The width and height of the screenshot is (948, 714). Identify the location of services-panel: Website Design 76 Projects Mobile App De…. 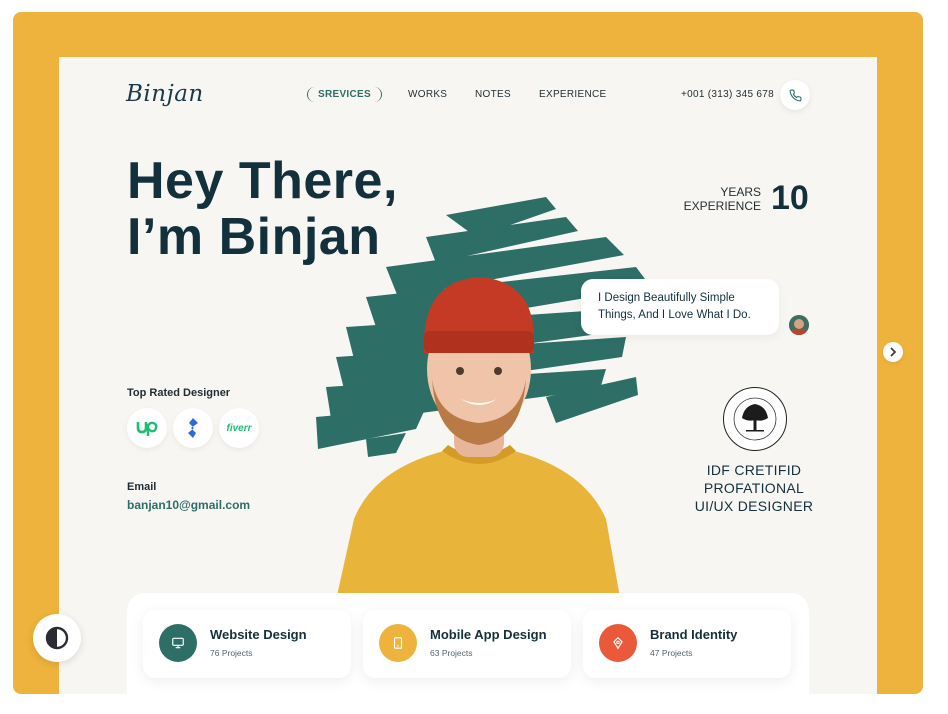
(468, 643).